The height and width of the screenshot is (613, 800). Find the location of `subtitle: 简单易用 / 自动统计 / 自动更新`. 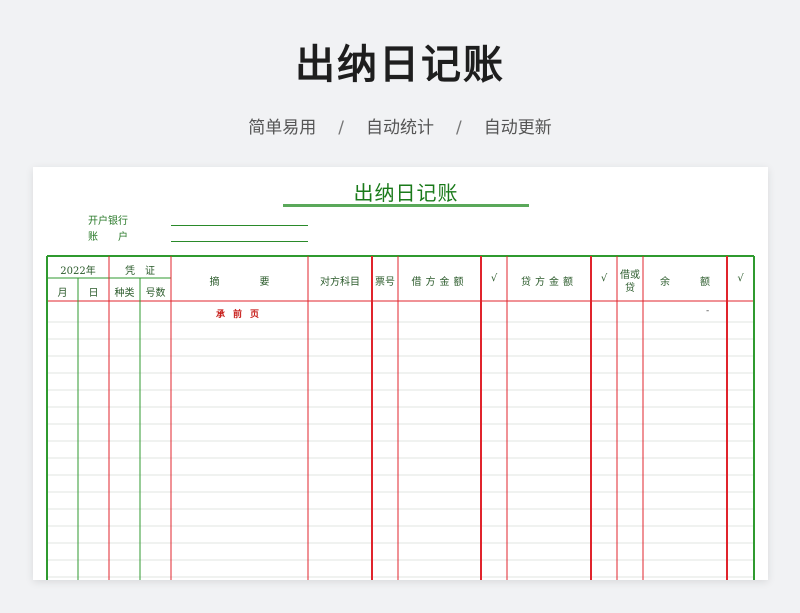

subtitle: 简单易用 / 自动统计 / 自动更新 is located at coordinates (400, 125).